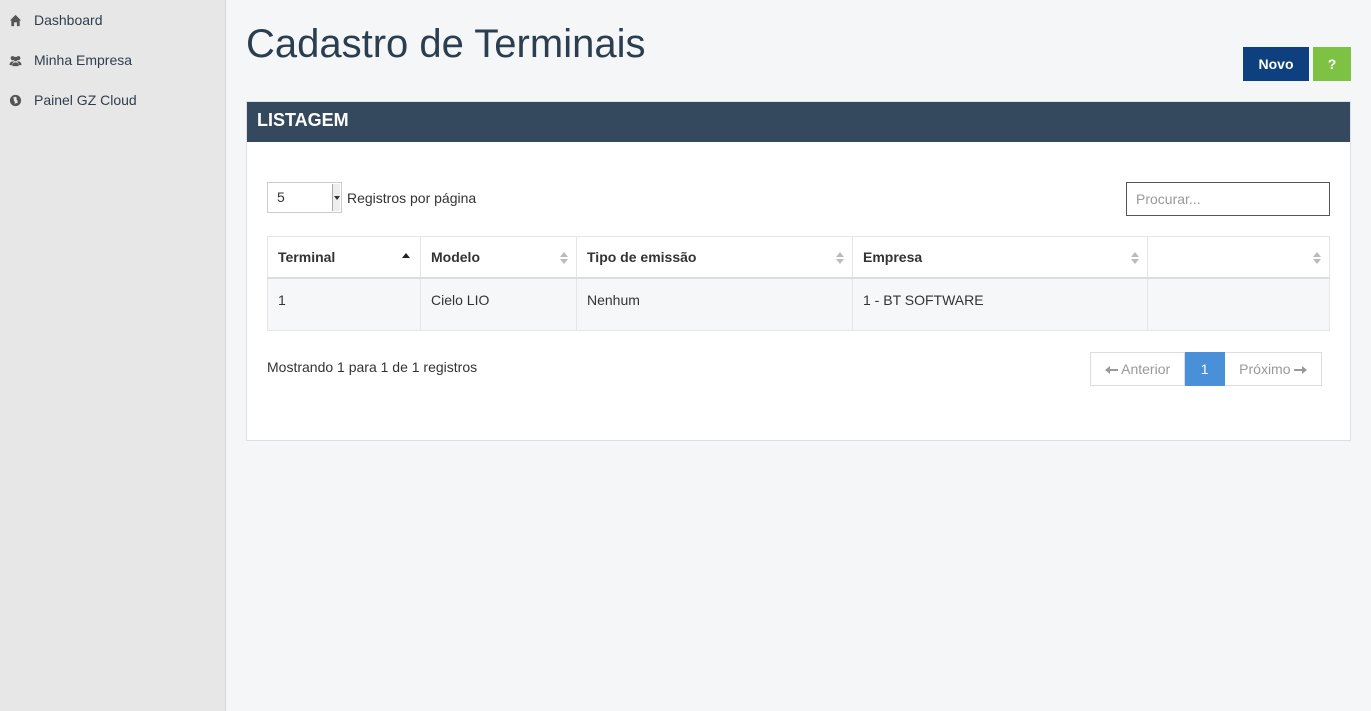 This screenshot has height=711, width=1371. Describe the element at coordinates (1228, 199) in the screenshot. I see `search-input` at that location.